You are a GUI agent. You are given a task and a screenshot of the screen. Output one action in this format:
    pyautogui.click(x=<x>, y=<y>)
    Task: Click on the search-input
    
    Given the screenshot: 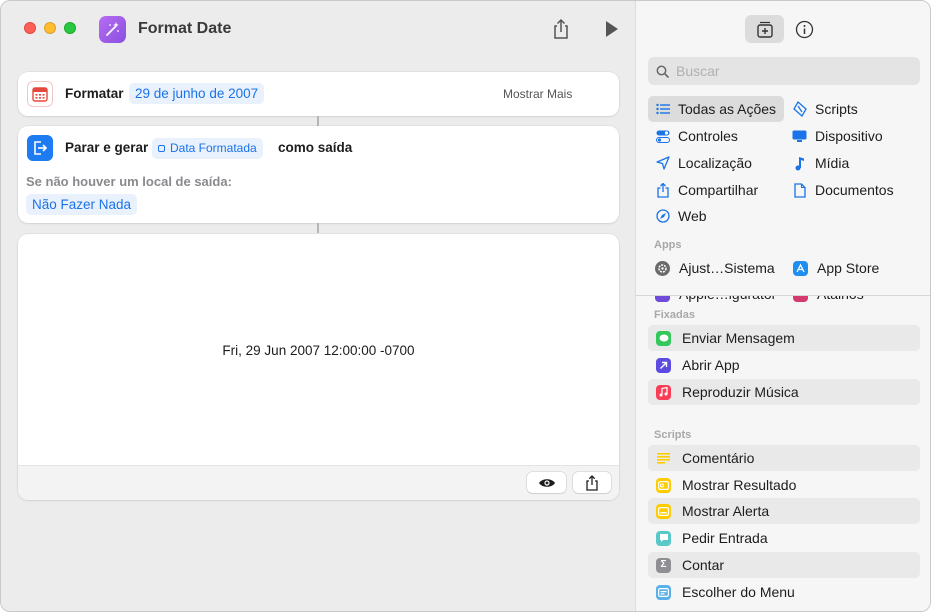 What is the action you would take?
    pyautogui.click(x=784, y=71)
    